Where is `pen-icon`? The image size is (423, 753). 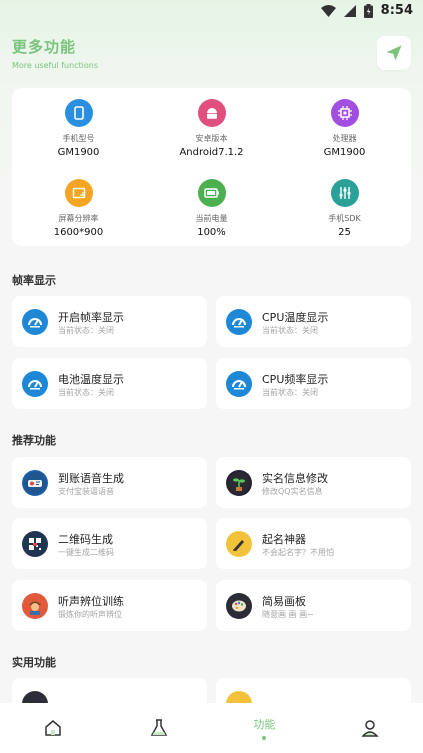 pen-icon is located at coordinates (239, 544).